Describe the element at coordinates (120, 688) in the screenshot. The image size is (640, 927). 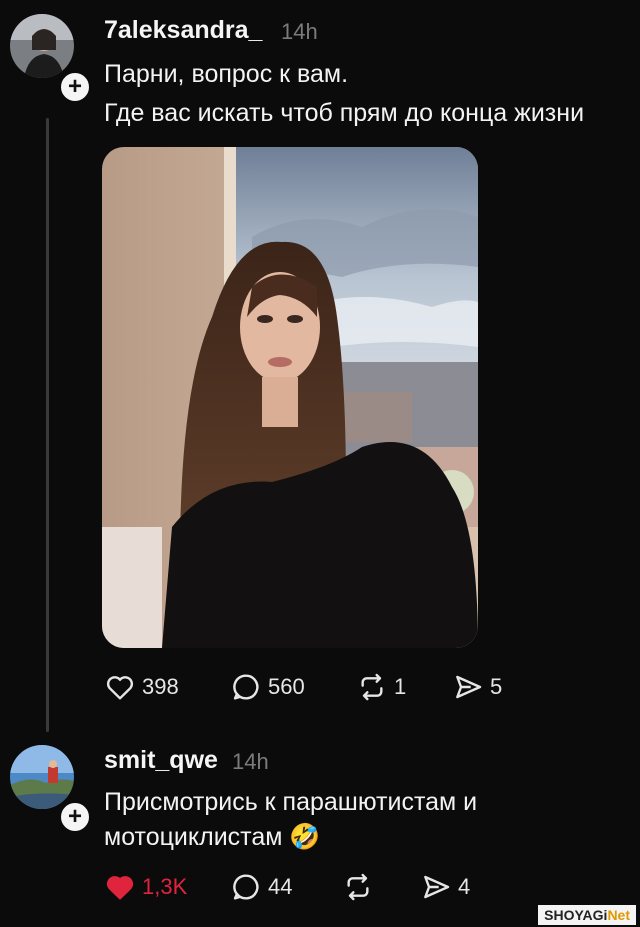
I see `heart-icon` at that location.